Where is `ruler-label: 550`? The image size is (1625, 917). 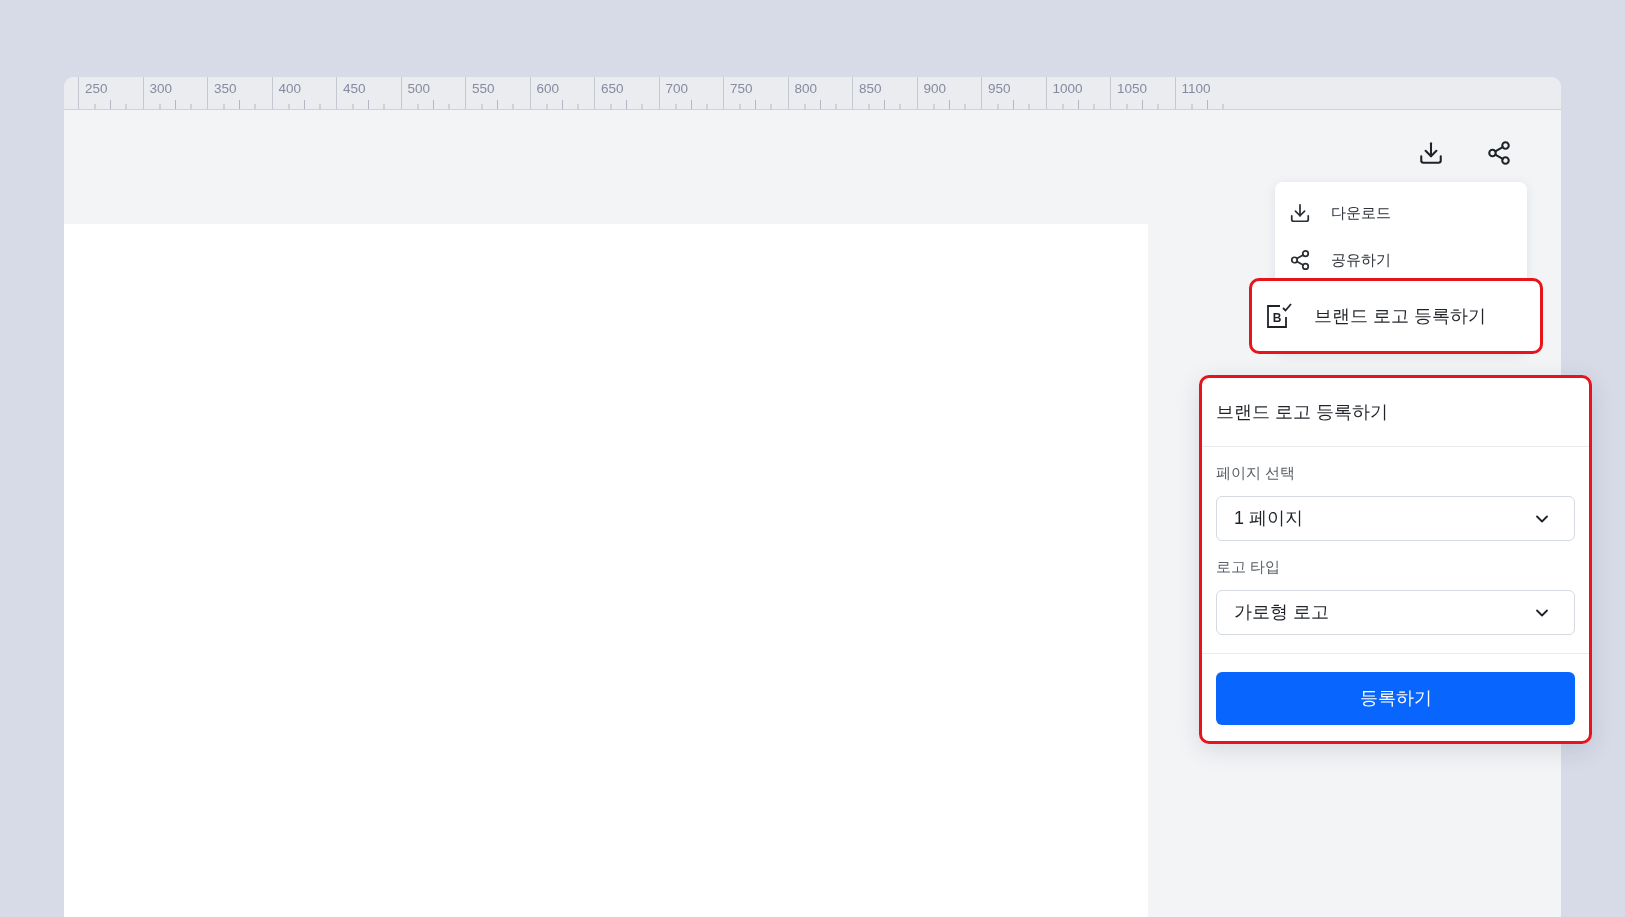 ruler-label: 550 is located at coordinates (483, 89).